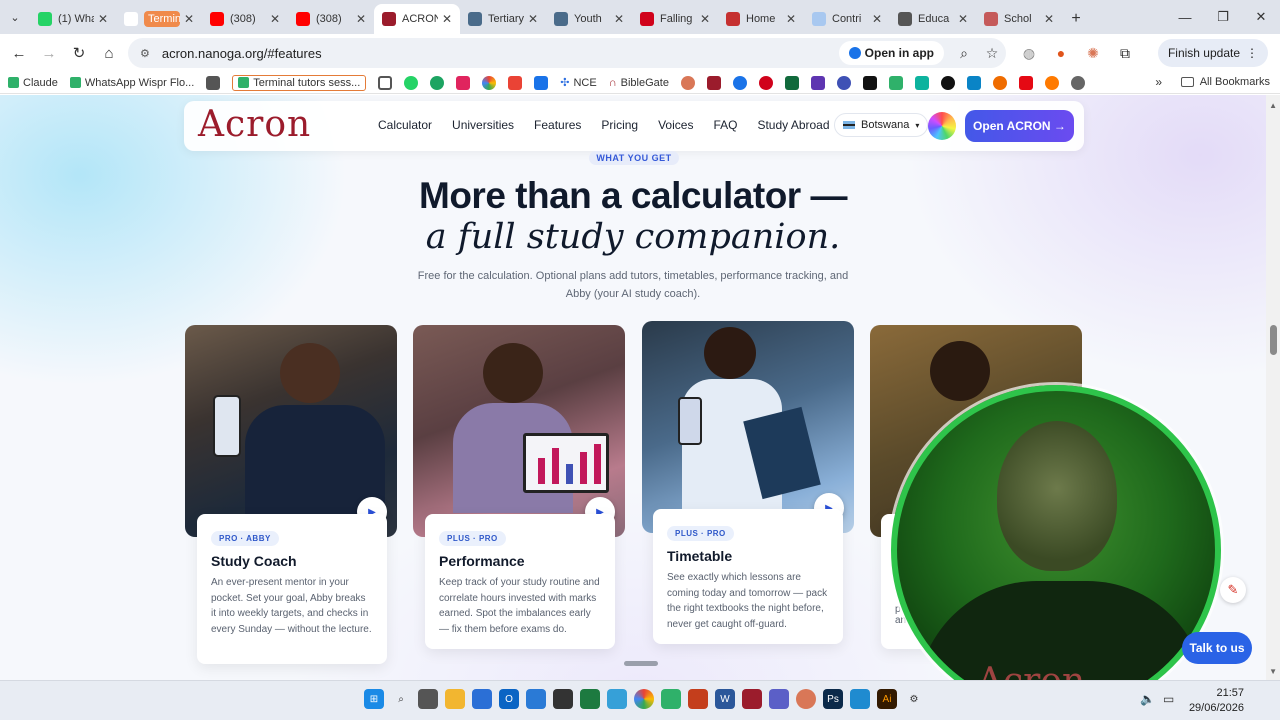 The height and width of the screenshot is (720, 1280). What do you see at coordinates (73, 19) in the screenshot?
I see `browser-tab: (1) WhatsApp ✕` at bounding box center [73, 19].